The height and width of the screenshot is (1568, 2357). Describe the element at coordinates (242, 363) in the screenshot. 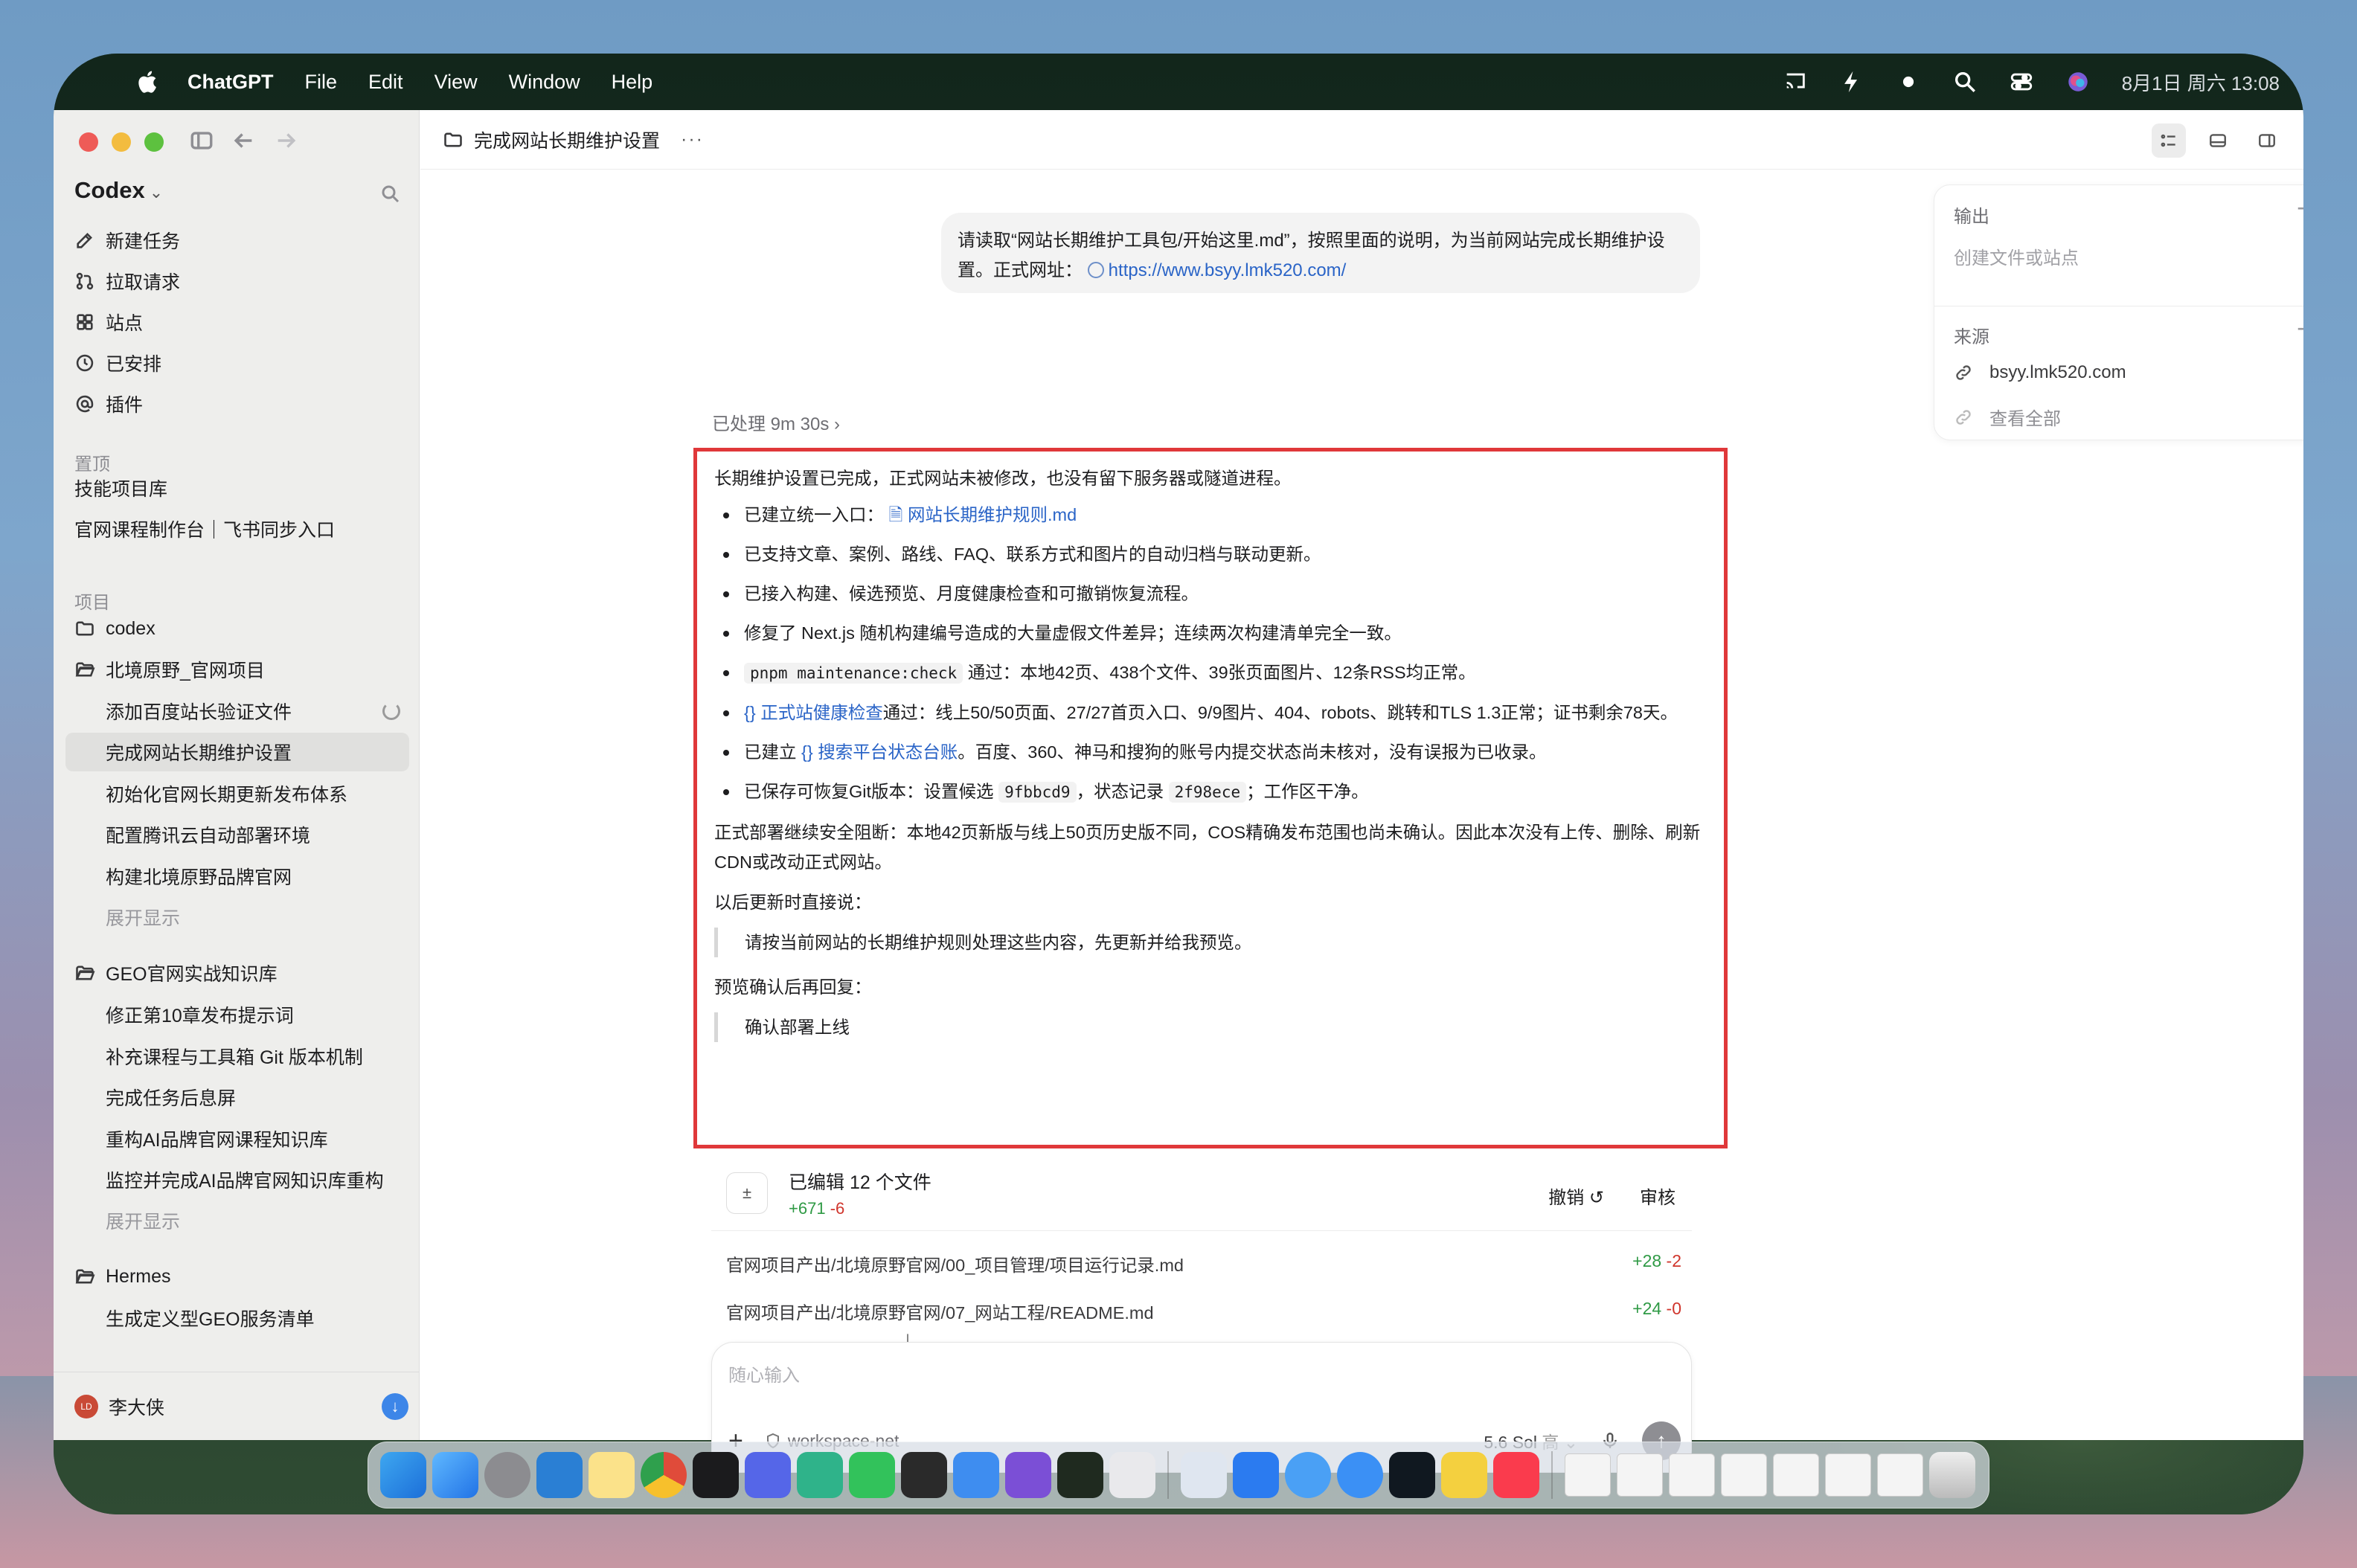

I see `nav-scheduled: 已安排` at that location.